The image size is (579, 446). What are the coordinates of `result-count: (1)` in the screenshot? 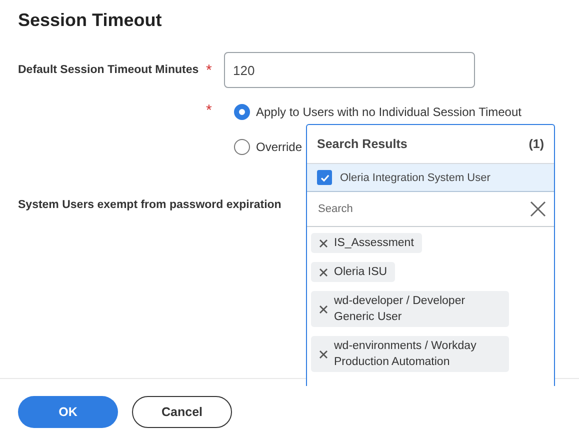 It's located at (536, 144).